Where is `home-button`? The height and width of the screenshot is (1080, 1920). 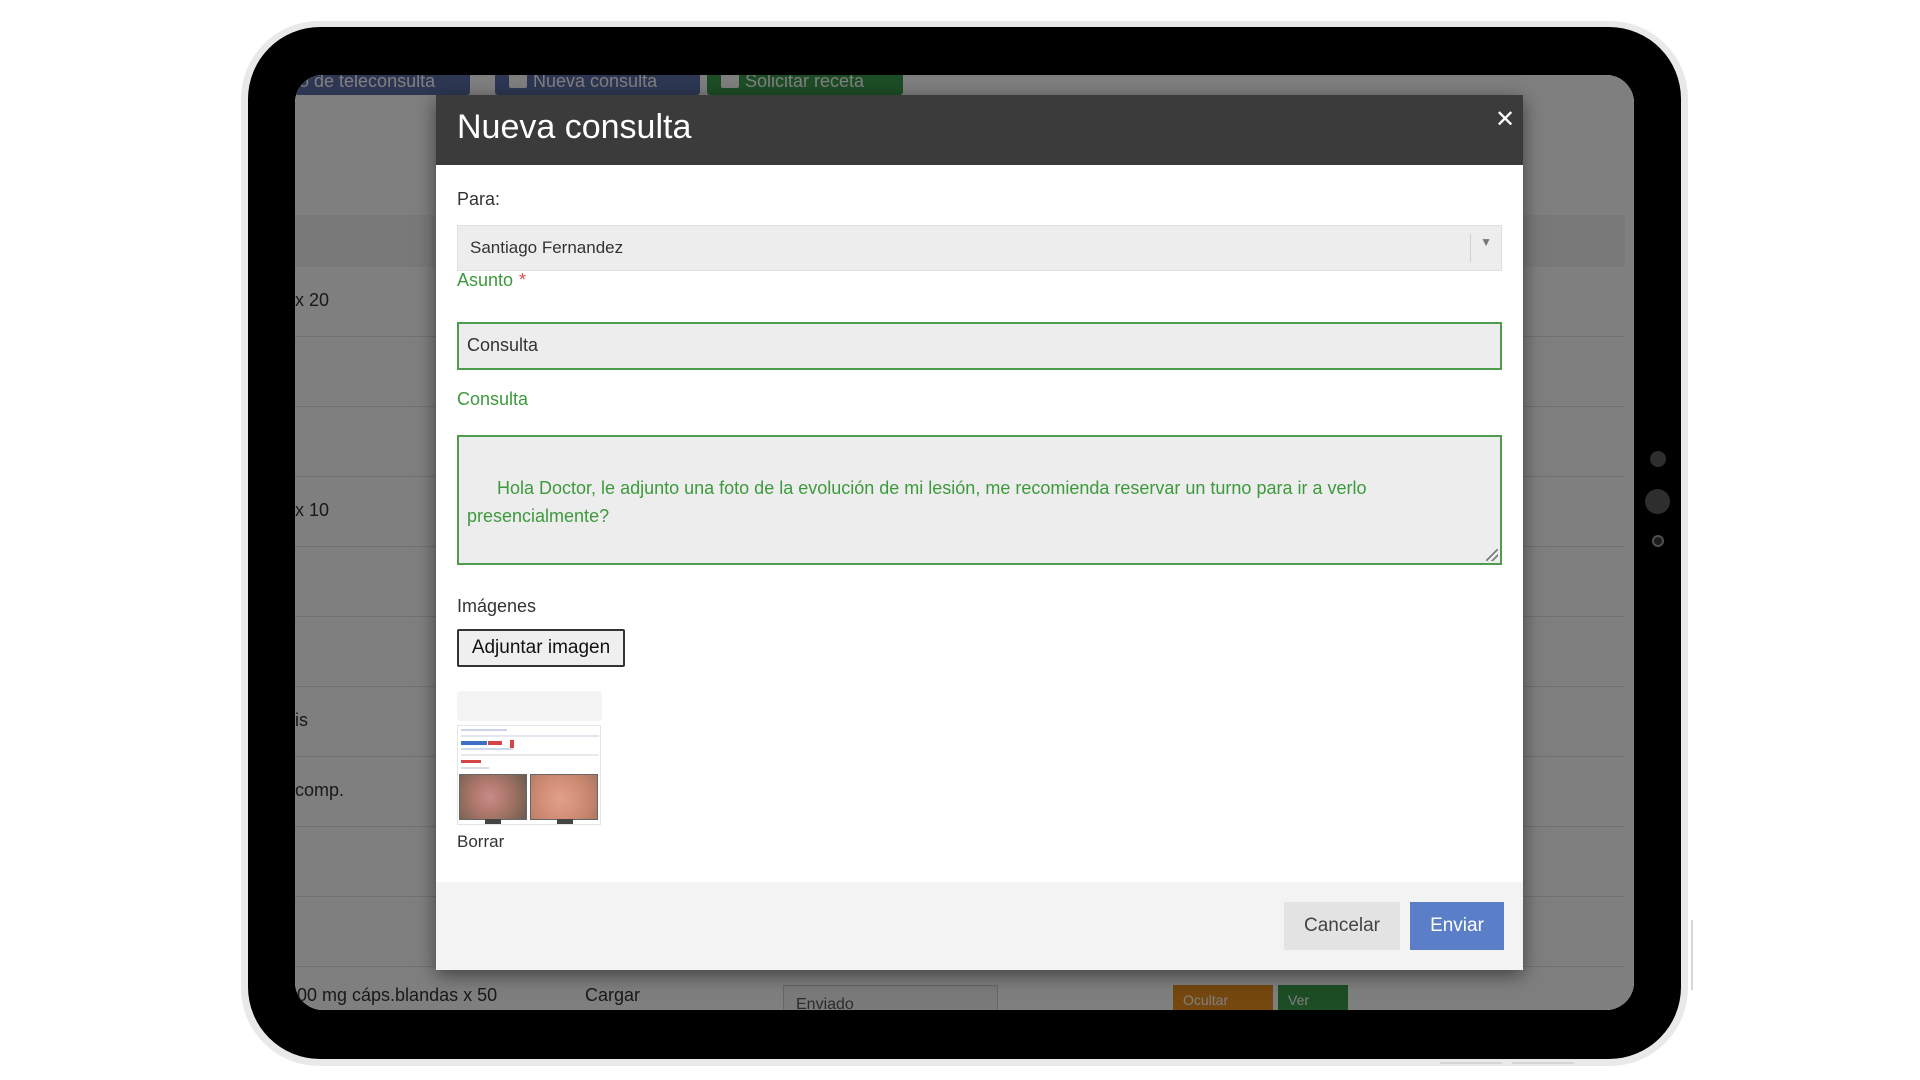
home-button is located at coordinates (1658, 541).